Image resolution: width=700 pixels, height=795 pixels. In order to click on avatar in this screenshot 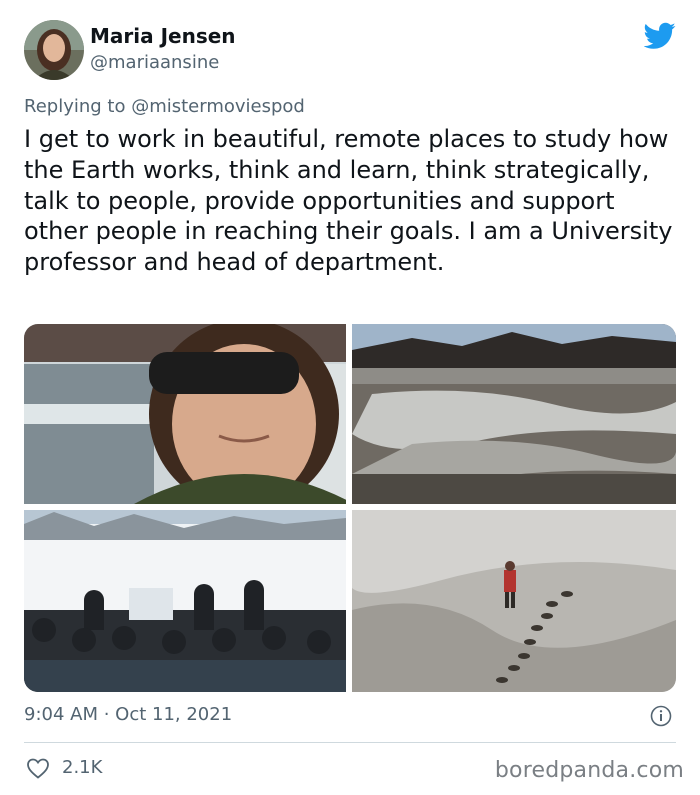, I will do `click(54, 50)`.